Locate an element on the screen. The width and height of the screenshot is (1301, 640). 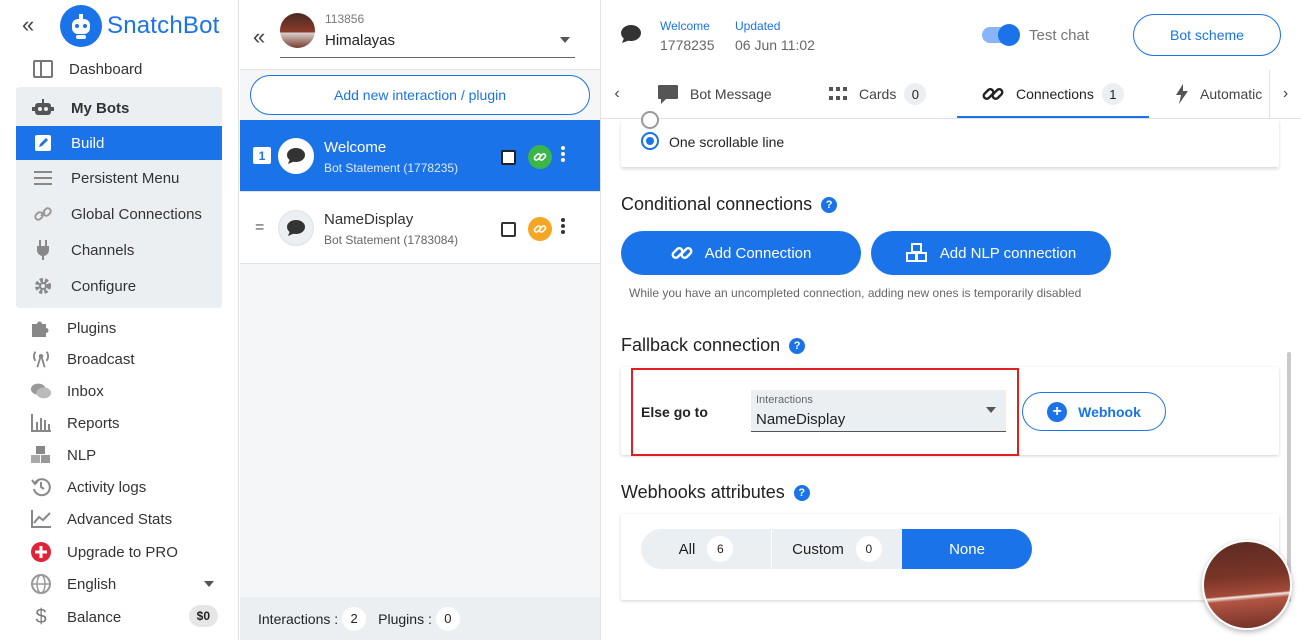
select-label: Interactions is located at coordinates (784, 400).